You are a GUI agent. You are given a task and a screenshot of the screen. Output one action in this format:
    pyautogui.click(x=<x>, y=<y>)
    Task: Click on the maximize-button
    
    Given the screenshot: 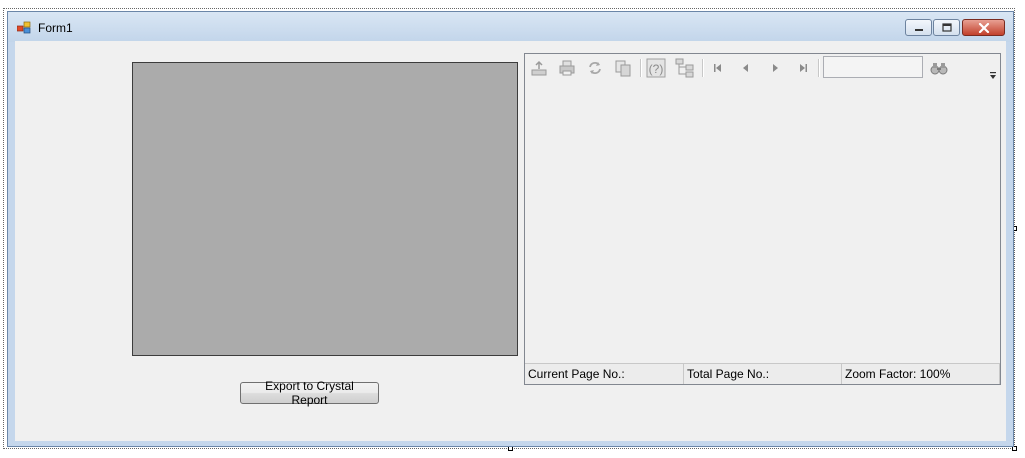 What is the action you would take?
    pyautogui.click(x=946, y=27)
    